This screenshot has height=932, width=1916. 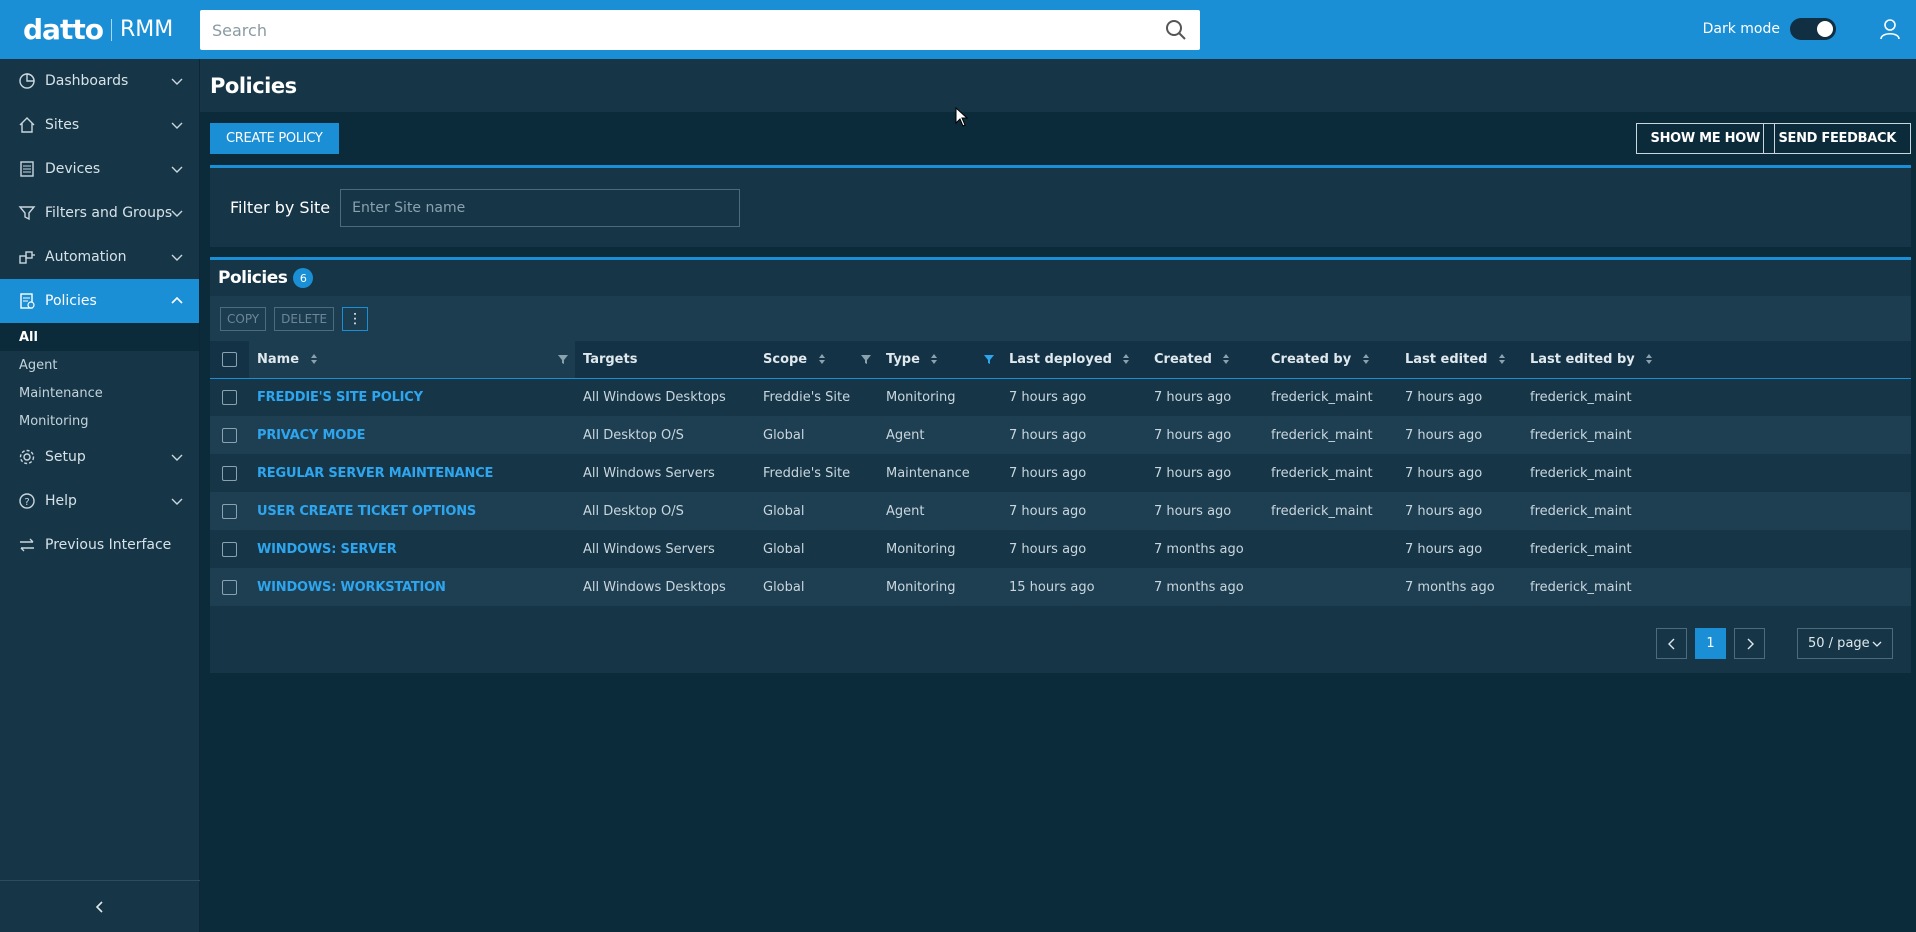 What do you see at coordinates (1052, 587) in the screenshot?
I see `cell-last-deployed: 15 hours ago` at bounding box center [1052, 587].